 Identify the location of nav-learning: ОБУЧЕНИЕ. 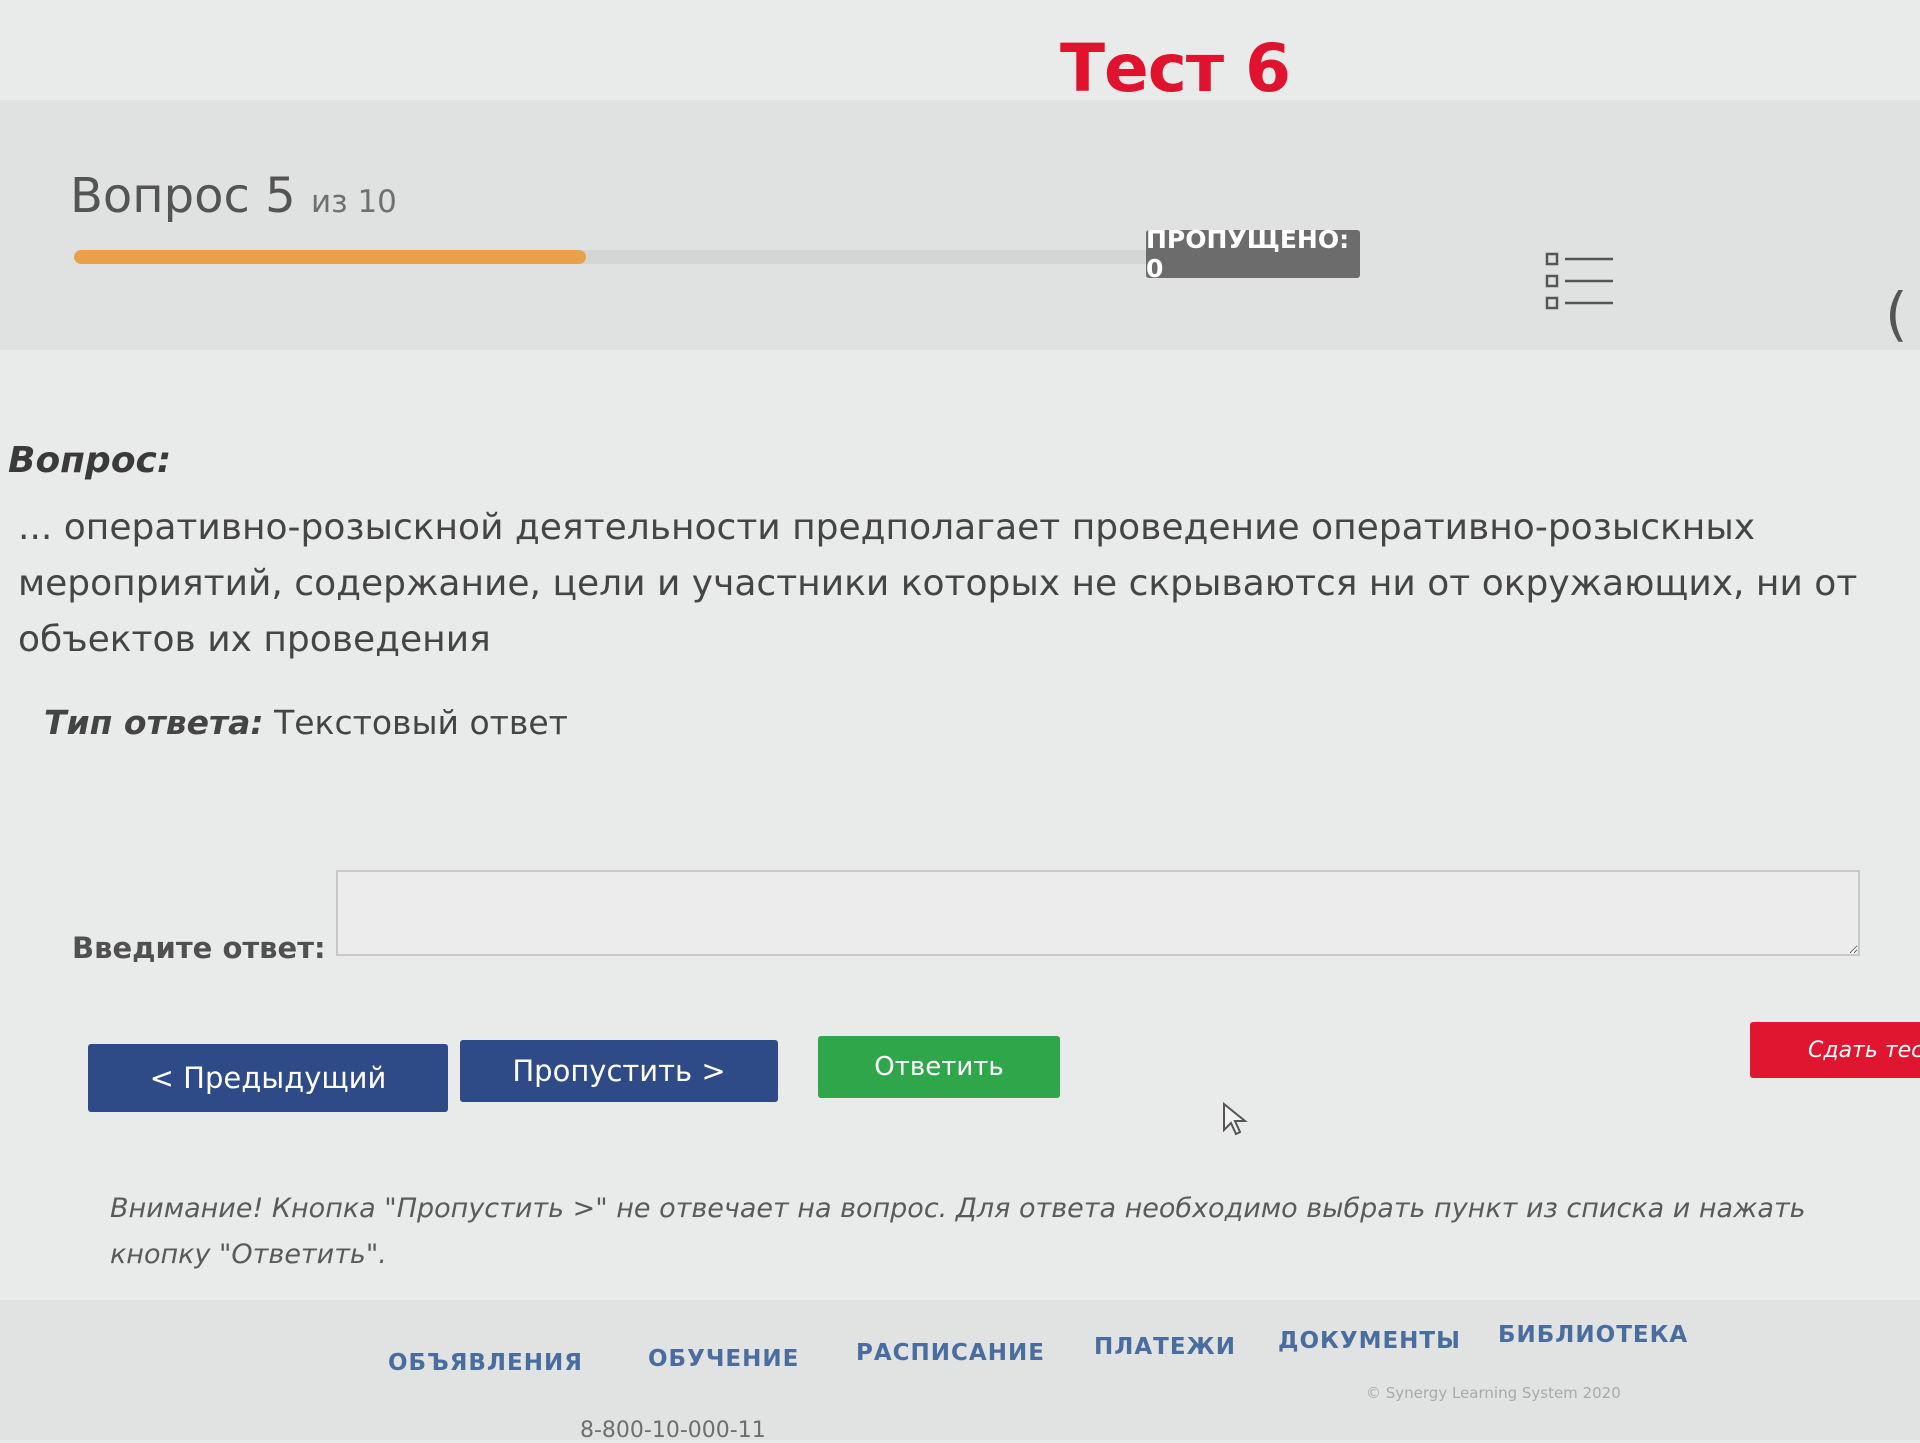
(723, 1359).